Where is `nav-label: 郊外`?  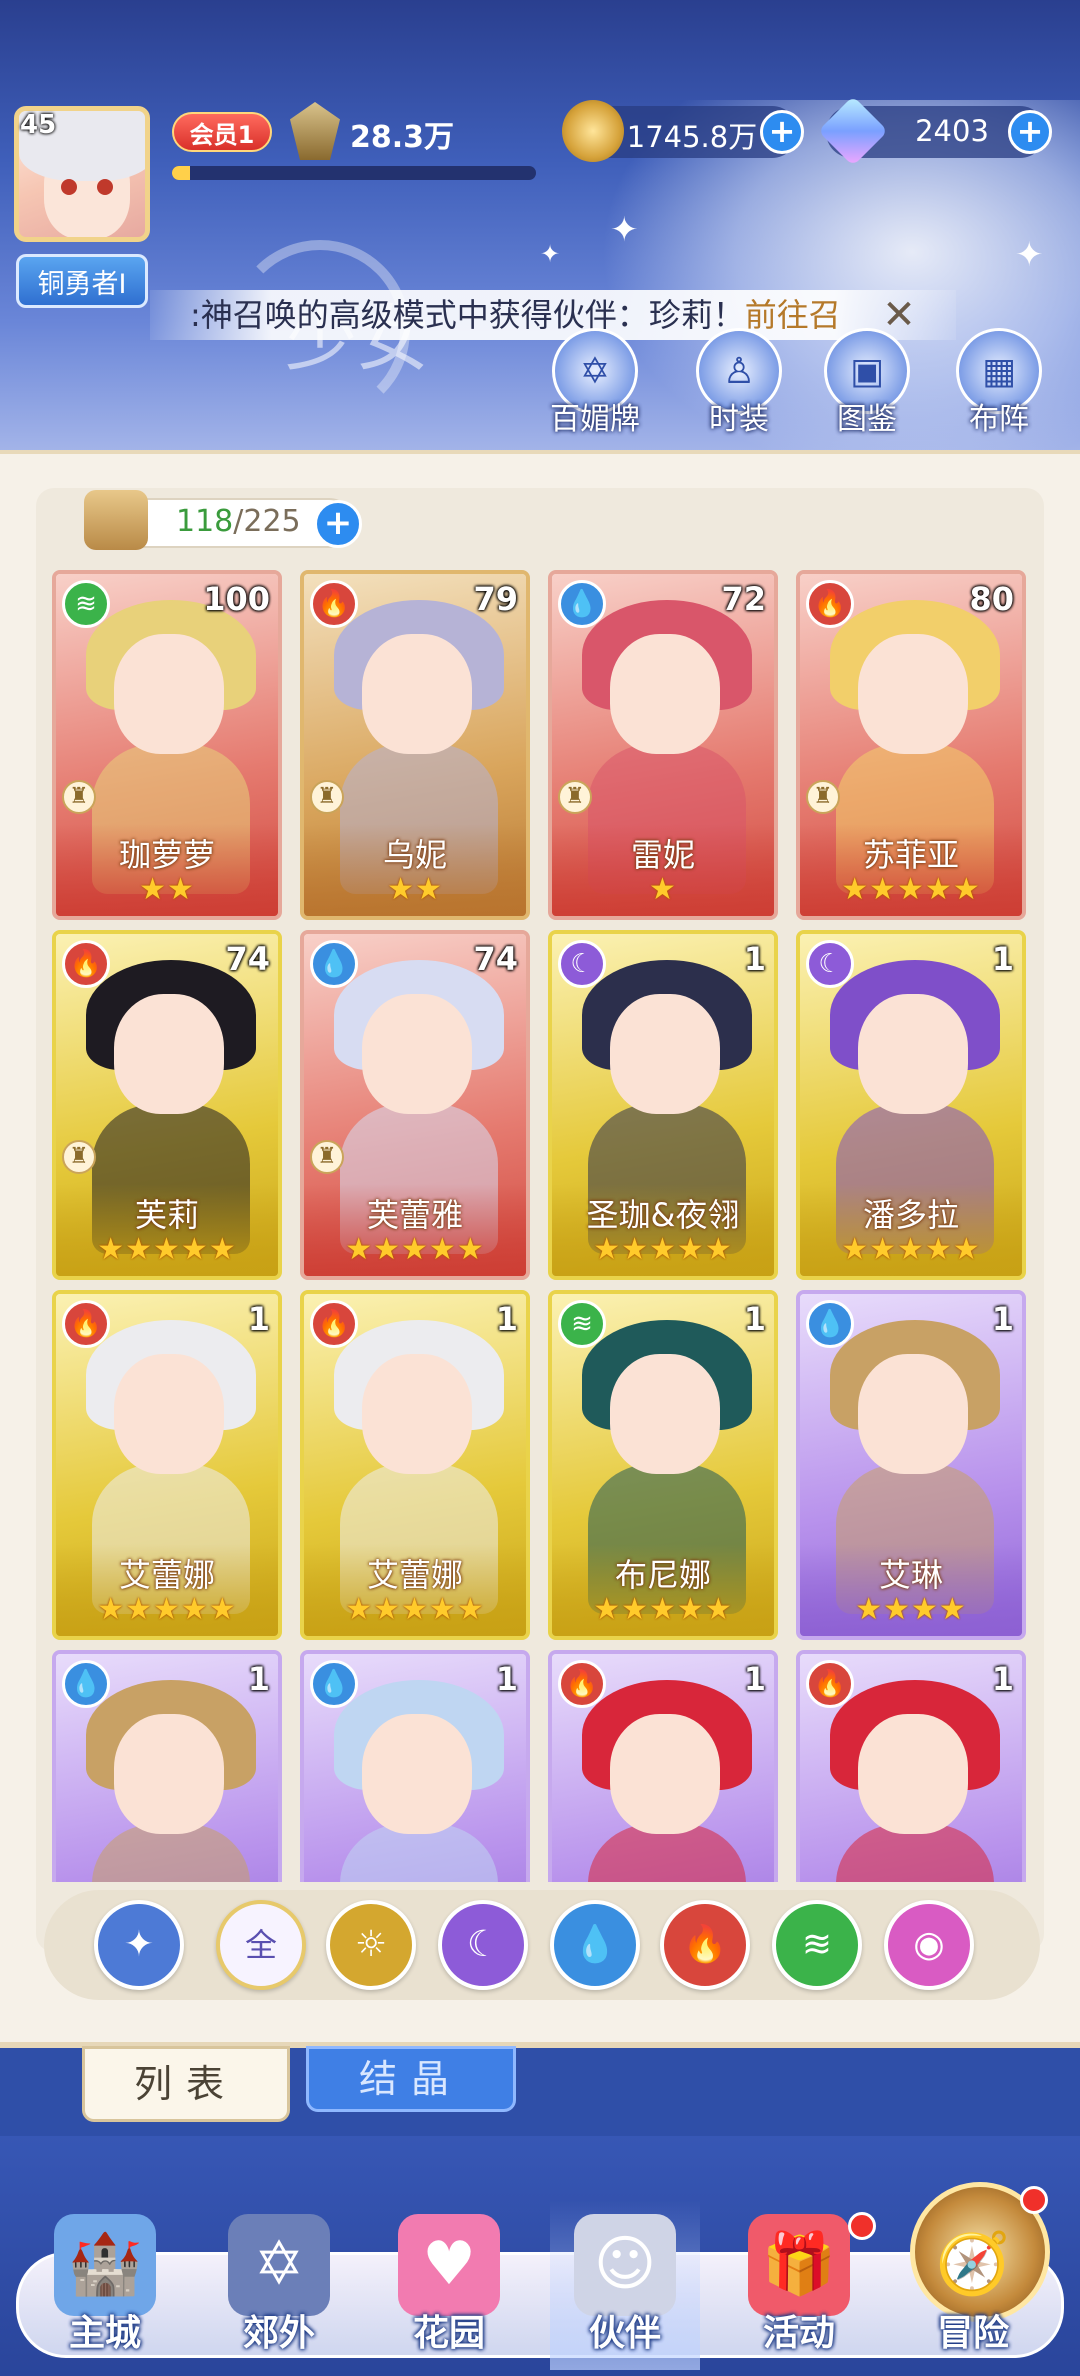 nav-label: 郊外 is located at coordinates (278, 2333).